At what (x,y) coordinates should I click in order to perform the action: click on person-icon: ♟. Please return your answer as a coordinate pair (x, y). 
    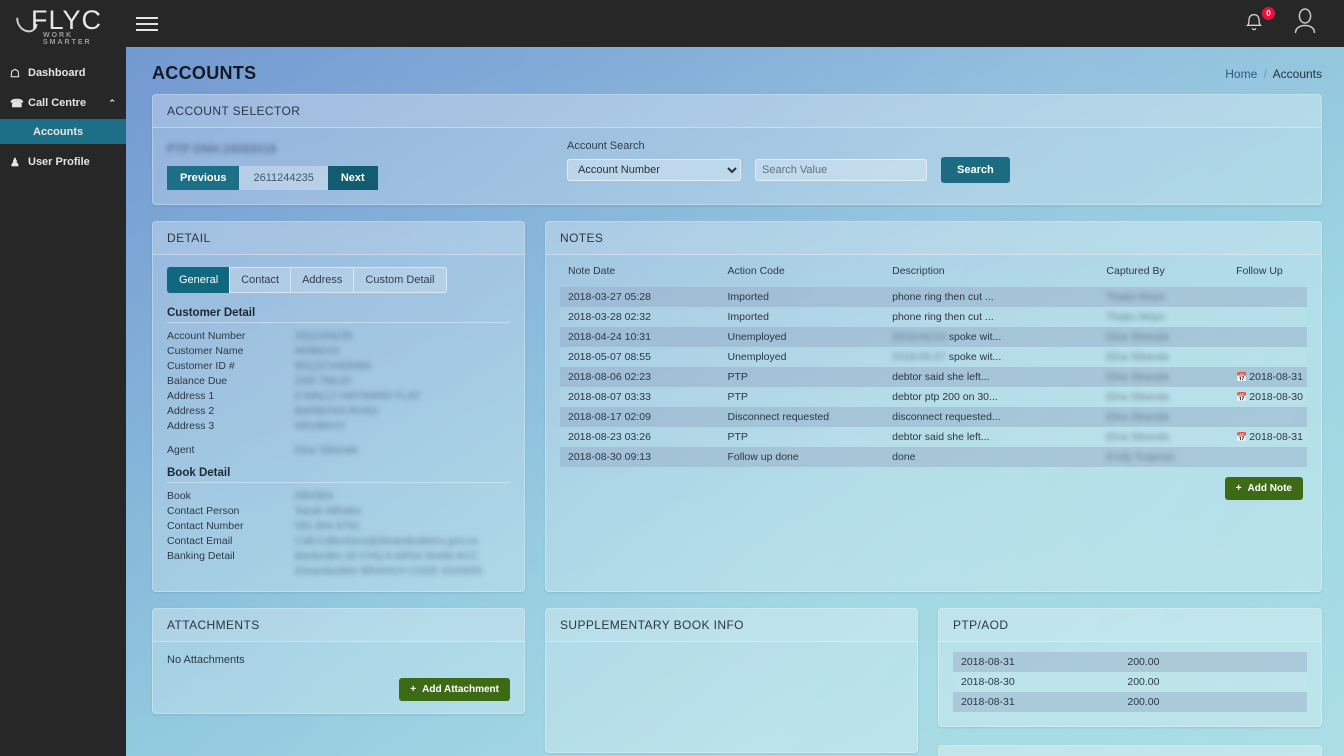
    Looking at the image, I should click on (15, 162).